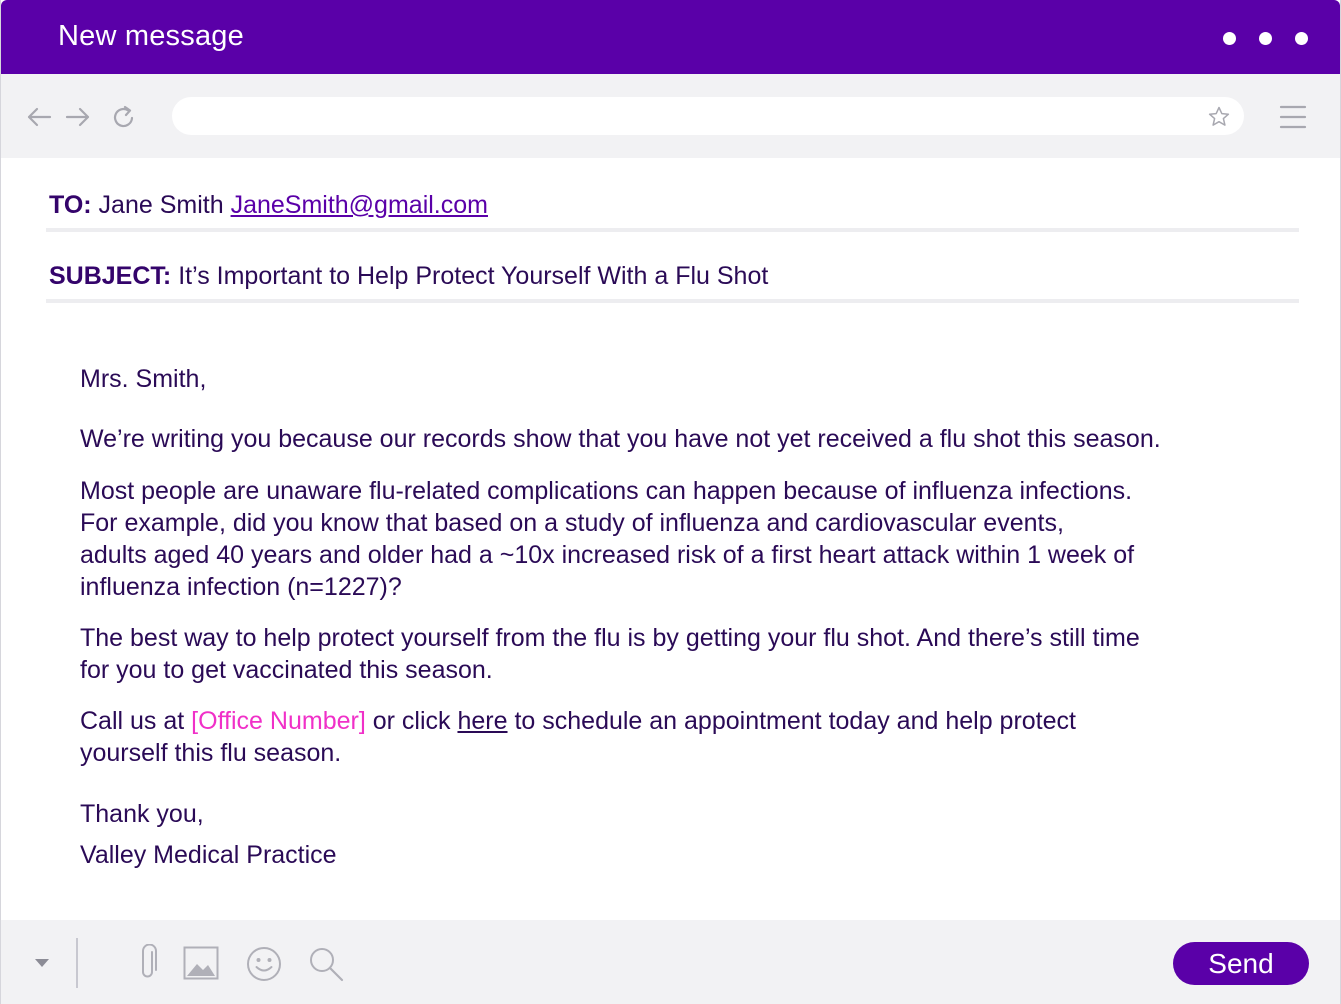 The width and height of the screenshot is (1341, 1004). I want to click on to-field: TO: Jane Smith JaneSmith@gmail.com, so click(672, 197).